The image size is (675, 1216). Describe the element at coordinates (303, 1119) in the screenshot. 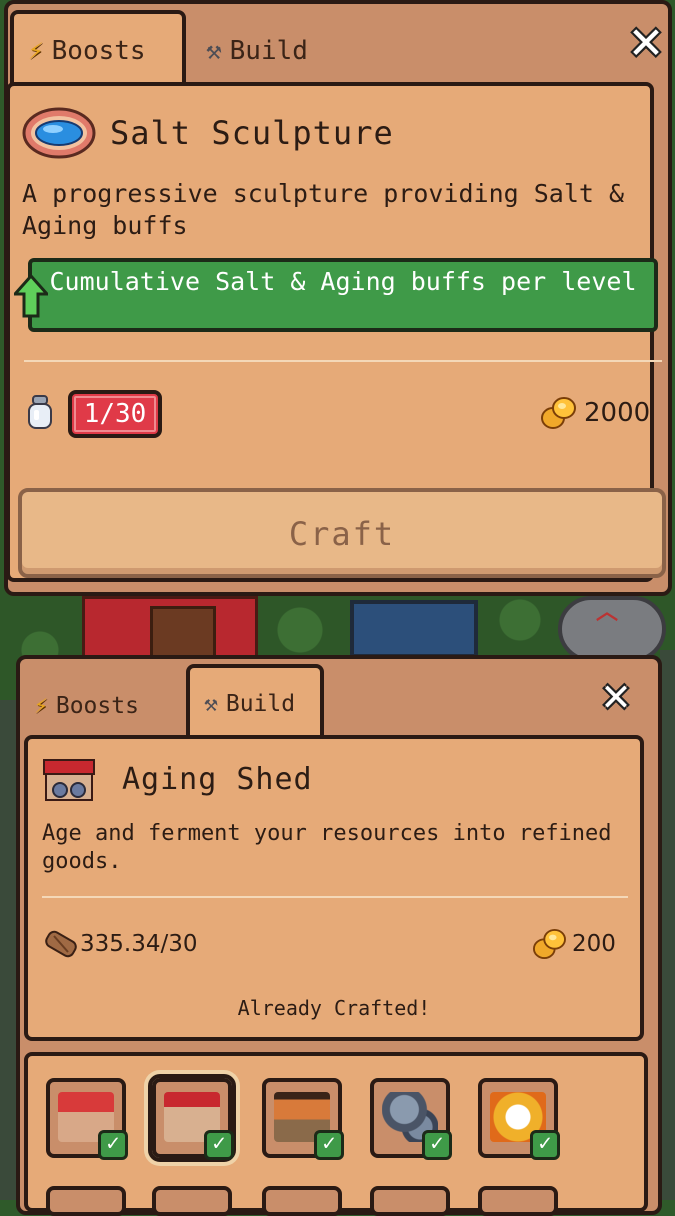

I see `build-slot-wood-shop: ✓` at that location.